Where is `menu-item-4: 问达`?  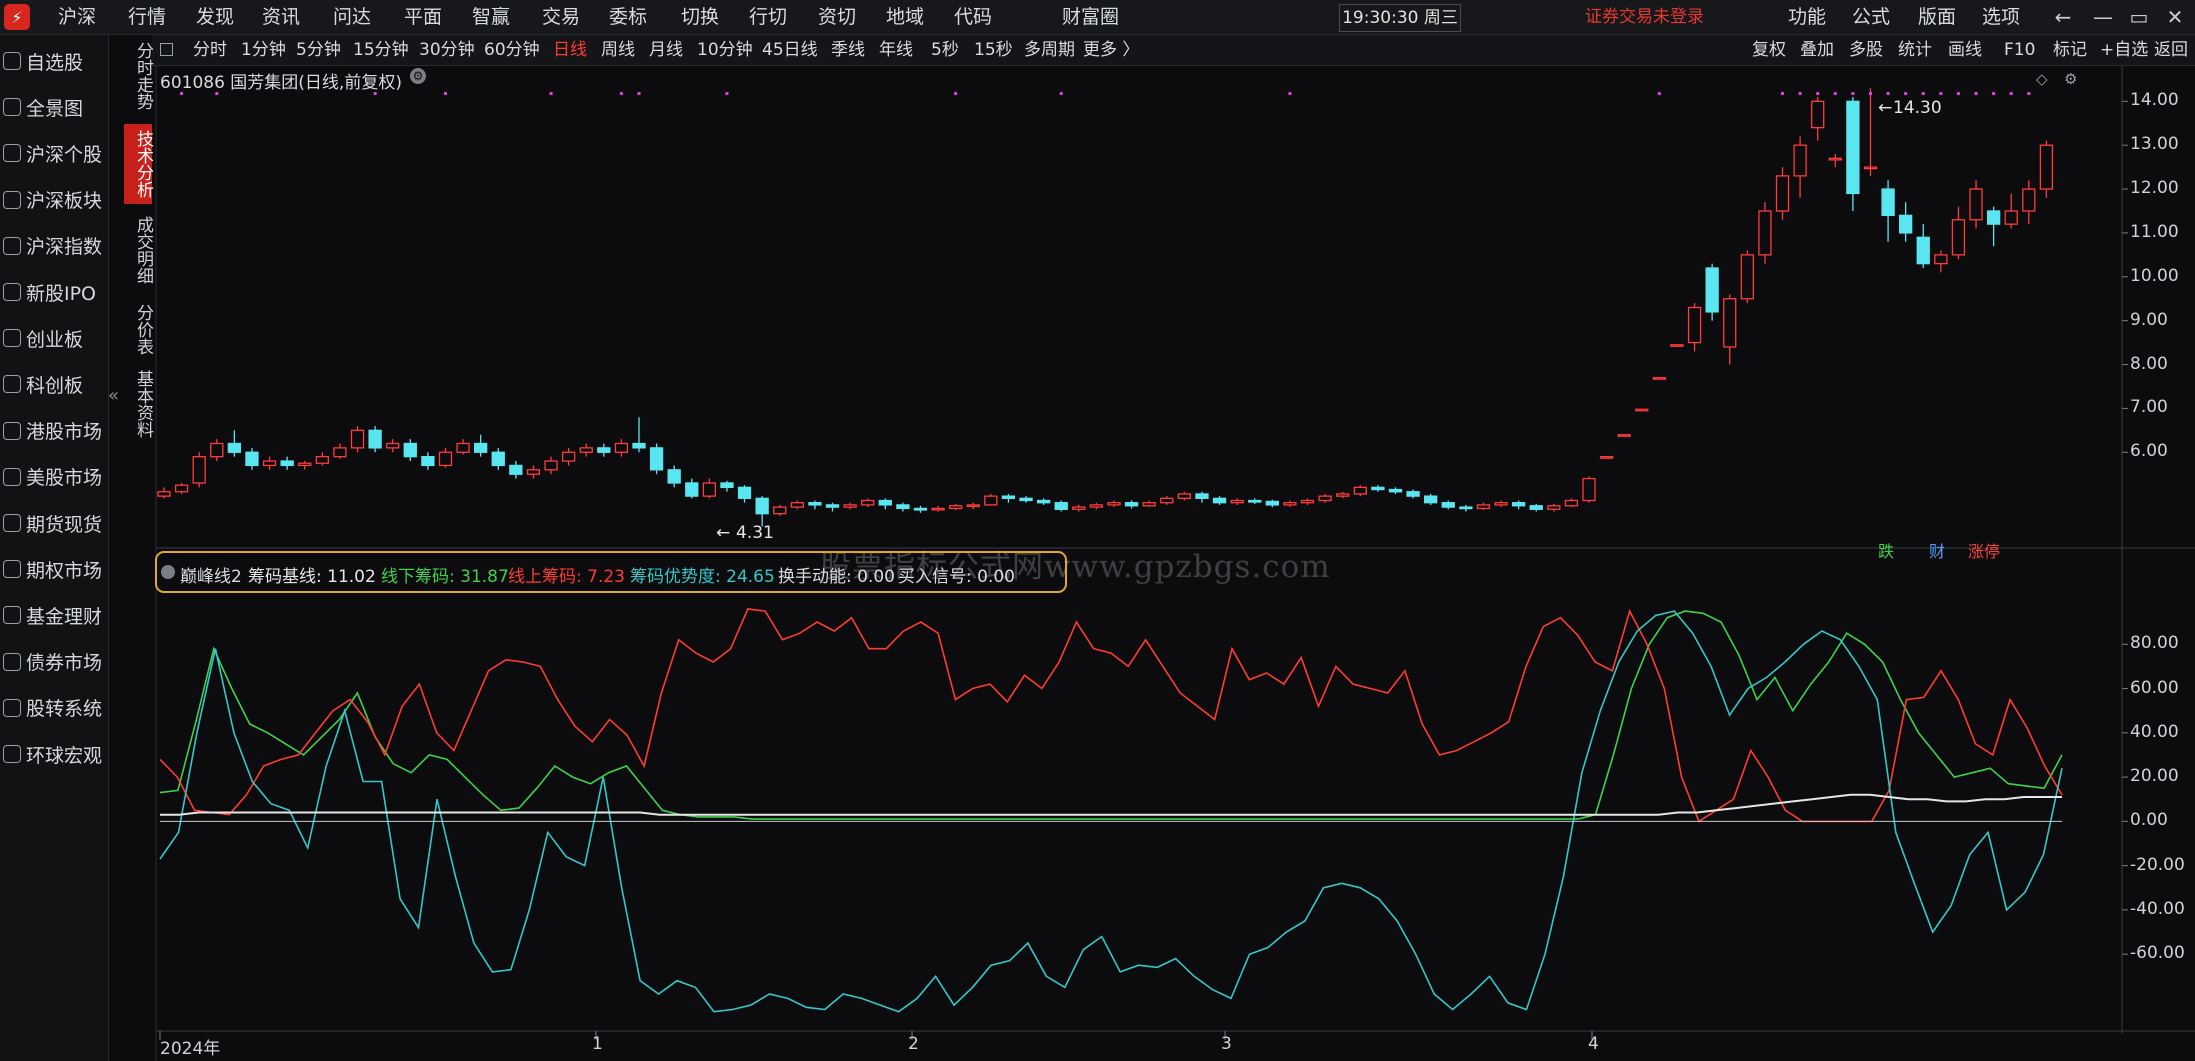
menu-item-4: 问达 is located at coordinates (352, 17).